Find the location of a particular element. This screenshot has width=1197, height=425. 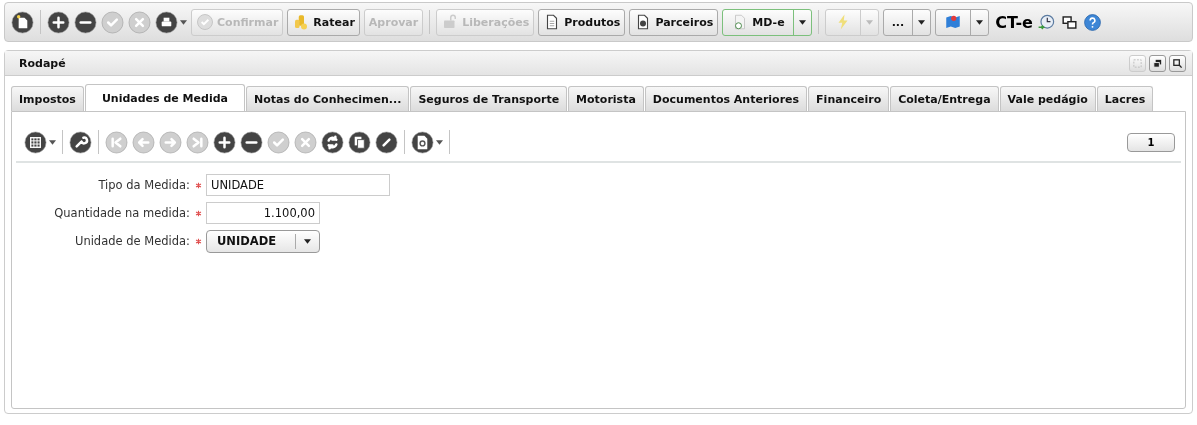

wrench-button is located at coordinates (80, 142).